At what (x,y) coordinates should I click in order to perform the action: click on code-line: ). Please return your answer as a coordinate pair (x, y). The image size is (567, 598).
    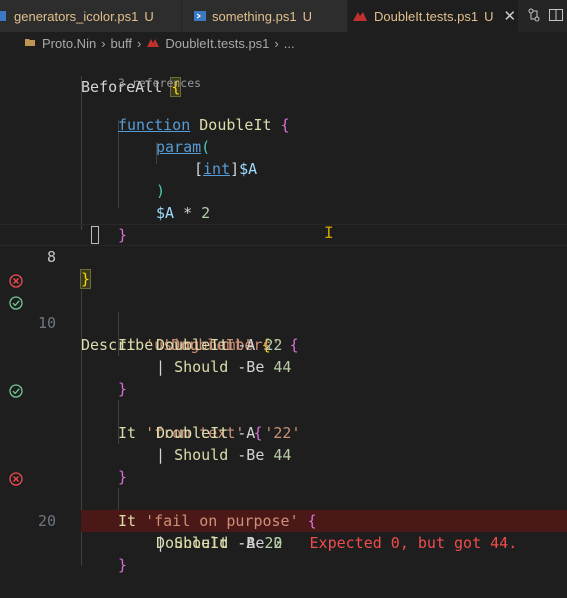
    Looking at the image, I should click on (283, 179).